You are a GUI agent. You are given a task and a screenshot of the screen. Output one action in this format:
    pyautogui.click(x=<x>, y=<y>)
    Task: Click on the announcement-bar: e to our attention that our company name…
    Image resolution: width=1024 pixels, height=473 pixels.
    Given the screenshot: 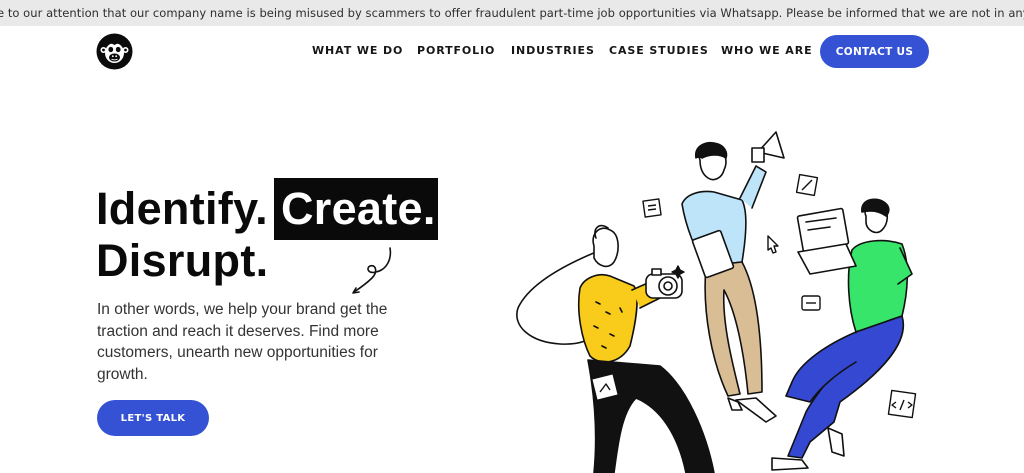 What is the action you would take?
    pyautogui.click(x=512, y=13)
    